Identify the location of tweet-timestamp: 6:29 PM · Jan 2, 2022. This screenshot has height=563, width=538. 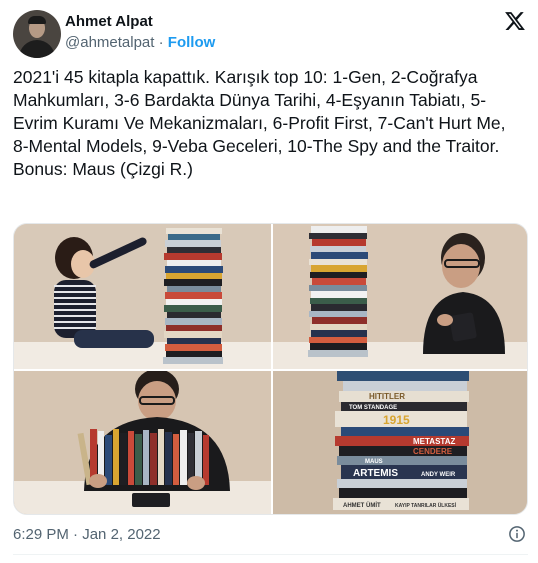
(87, 534).